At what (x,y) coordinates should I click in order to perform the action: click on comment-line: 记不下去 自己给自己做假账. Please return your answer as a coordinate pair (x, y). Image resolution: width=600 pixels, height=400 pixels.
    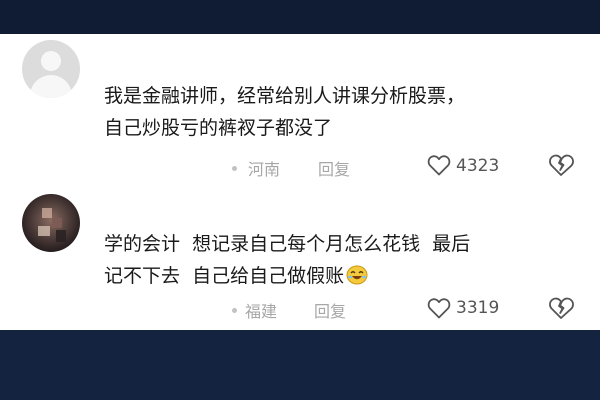
    Looking at the image, I should click on (224, 276).